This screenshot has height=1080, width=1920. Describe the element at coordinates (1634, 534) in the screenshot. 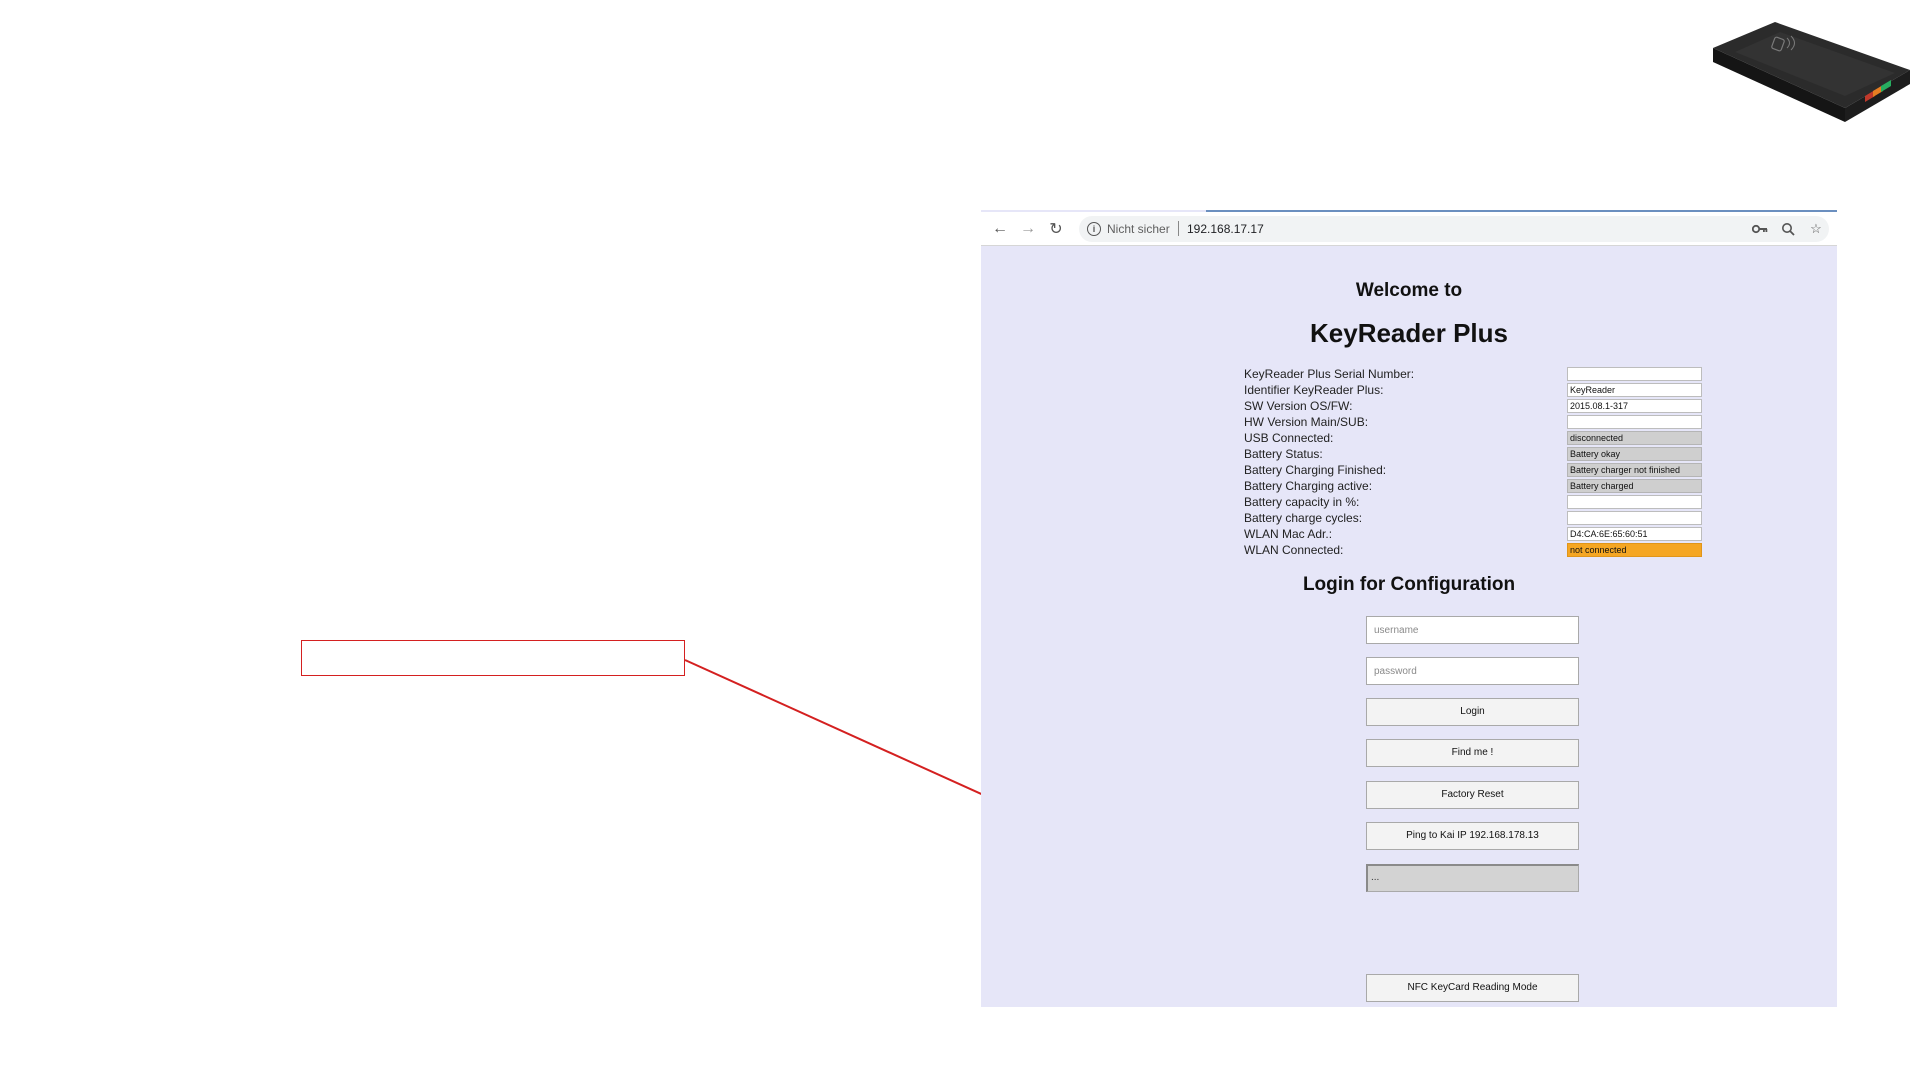

I see `status-value: D4:CA:6E:65:60:51` at that location.